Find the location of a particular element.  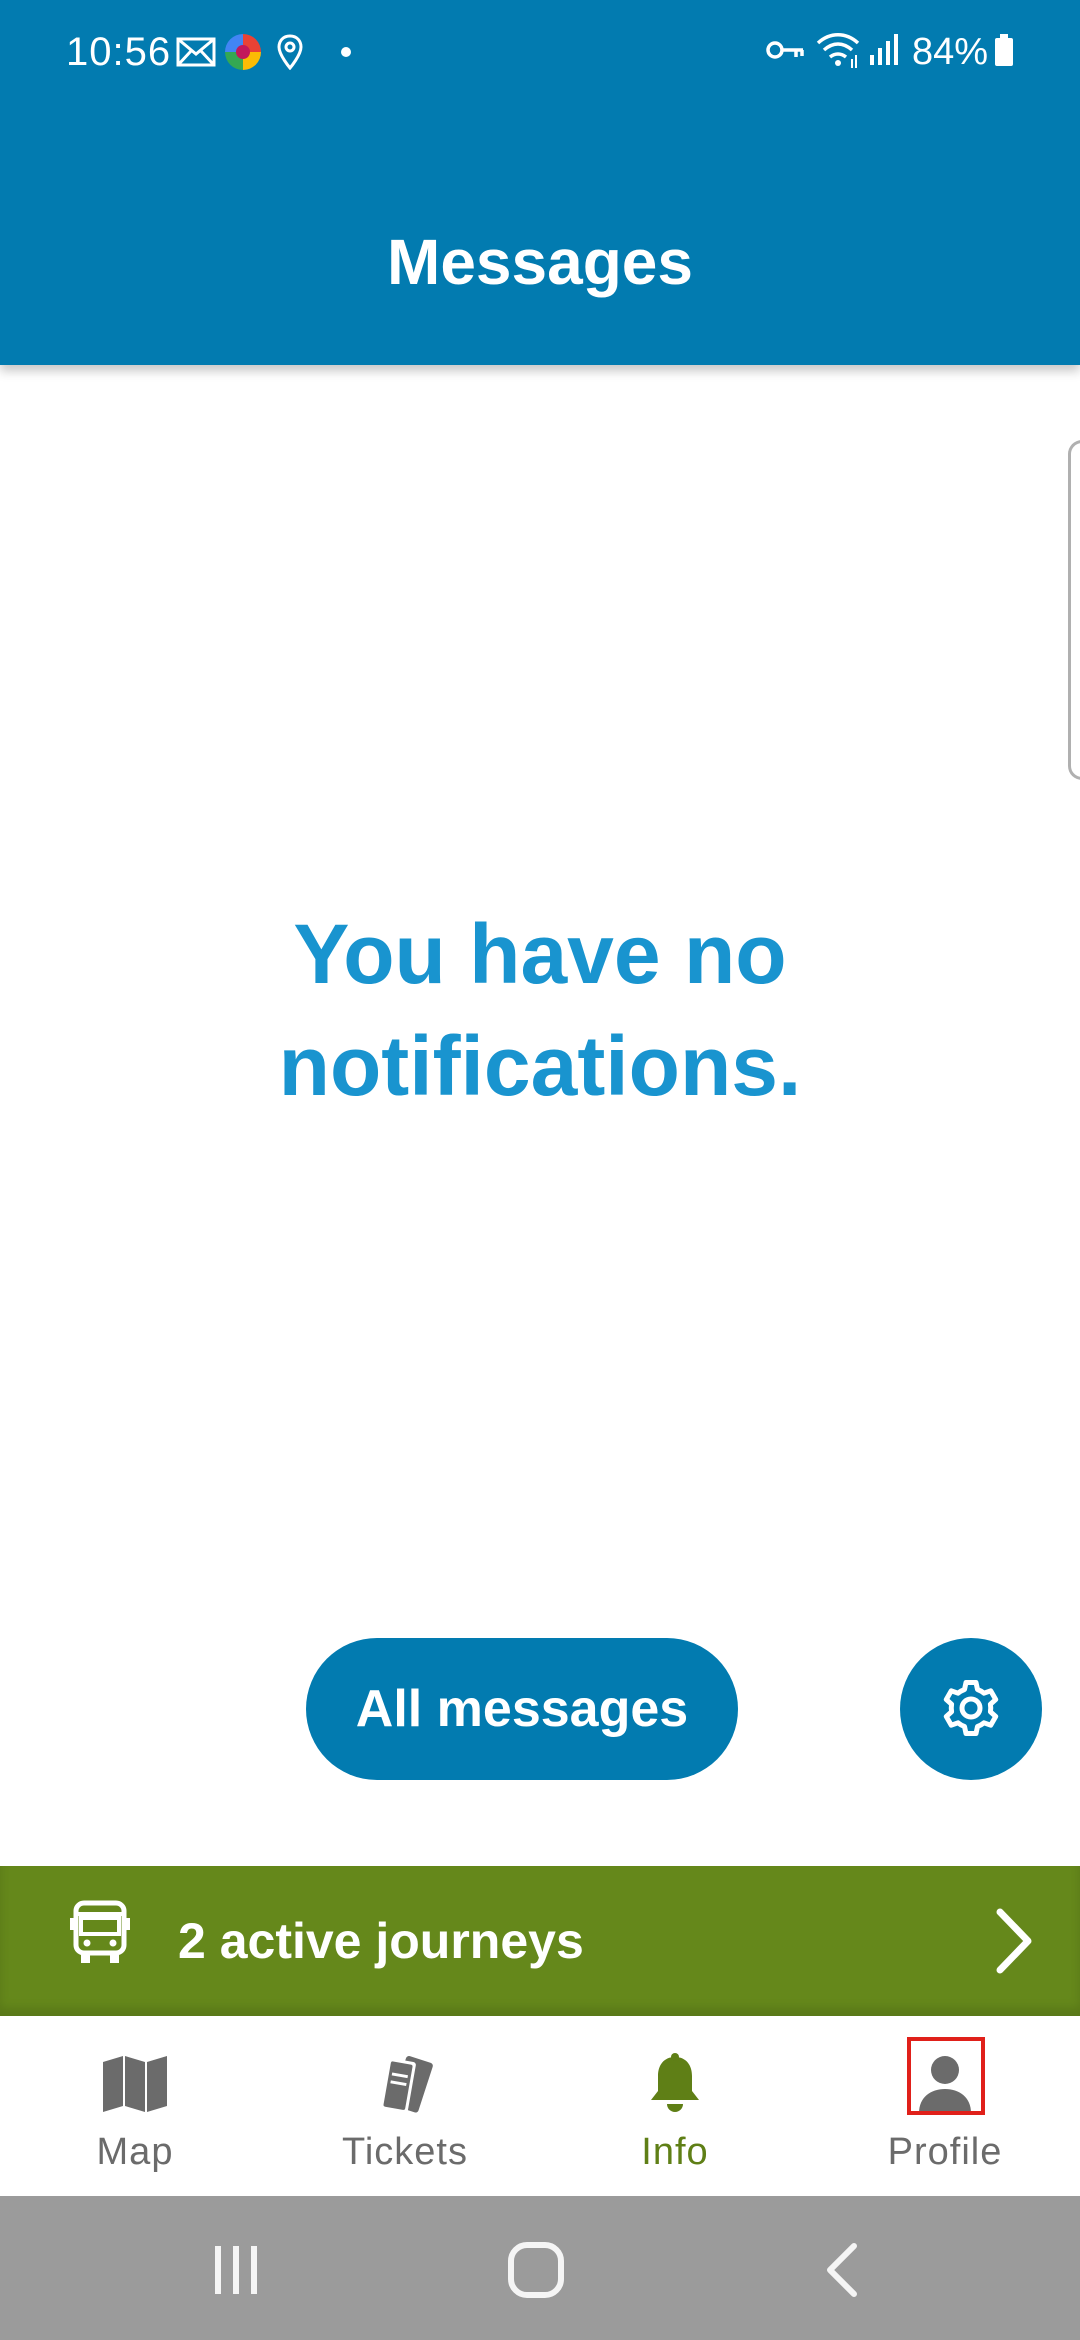

location-icon is located at coordinates (290, 54).